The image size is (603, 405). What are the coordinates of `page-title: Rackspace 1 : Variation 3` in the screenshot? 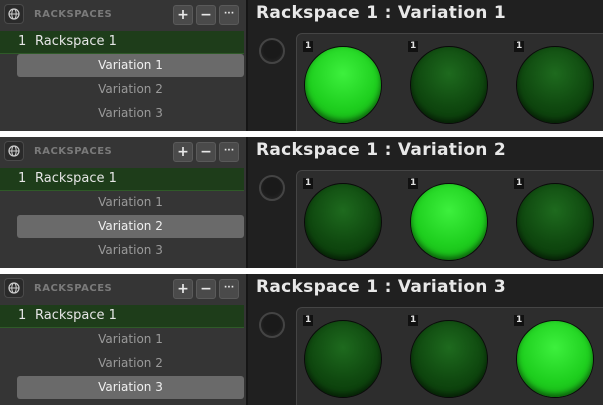 It's located at (381, 287).